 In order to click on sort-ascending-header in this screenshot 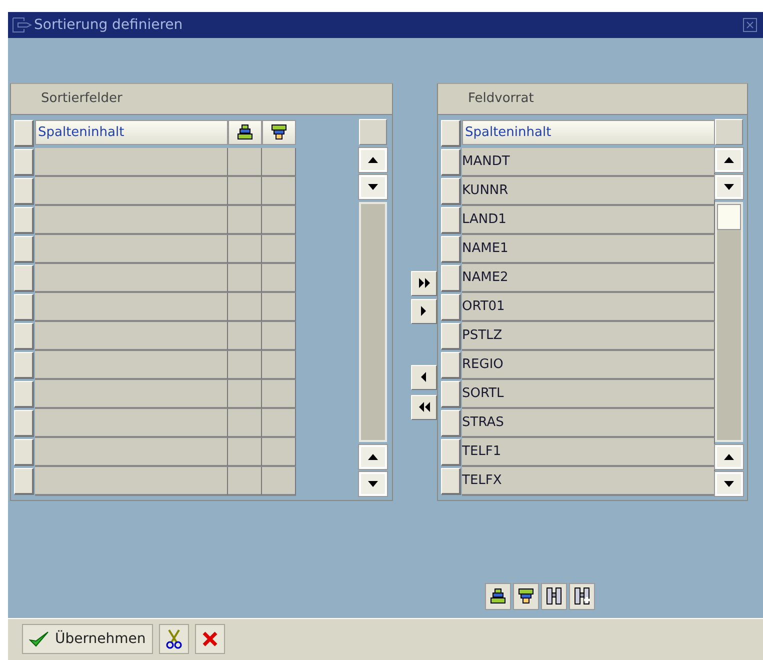, I will do `click(245, 132)`.